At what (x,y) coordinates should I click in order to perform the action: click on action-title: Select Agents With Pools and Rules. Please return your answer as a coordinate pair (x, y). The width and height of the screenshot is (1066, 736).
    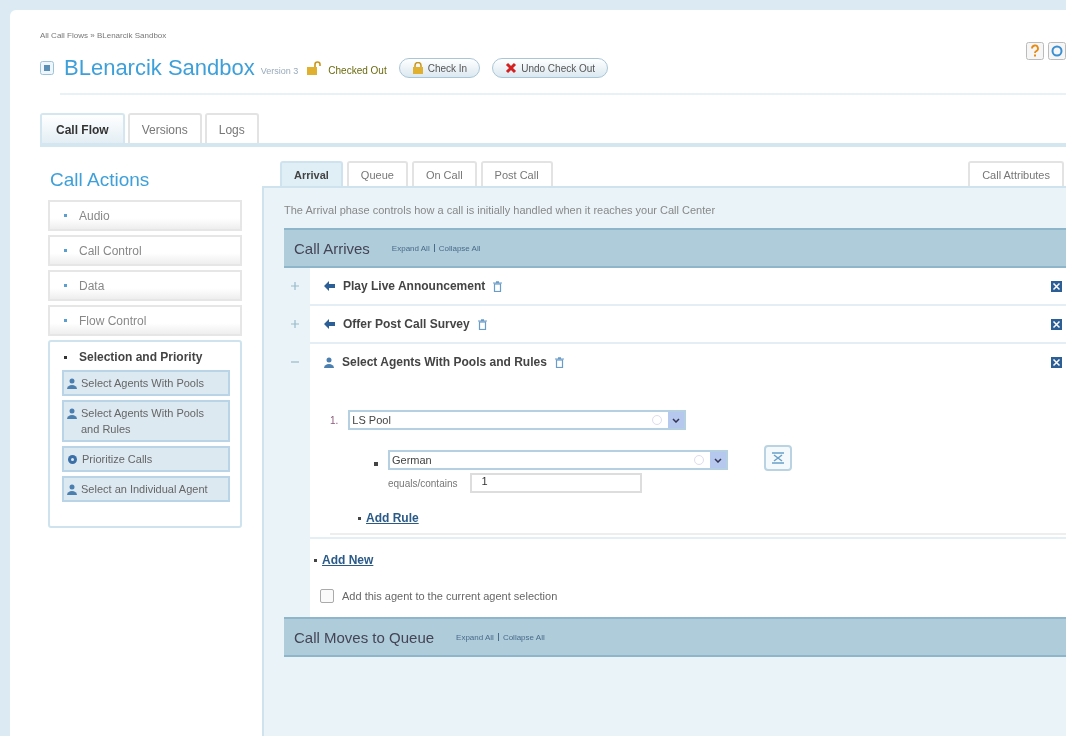
    Looking at the image, I should click on (444, 362).